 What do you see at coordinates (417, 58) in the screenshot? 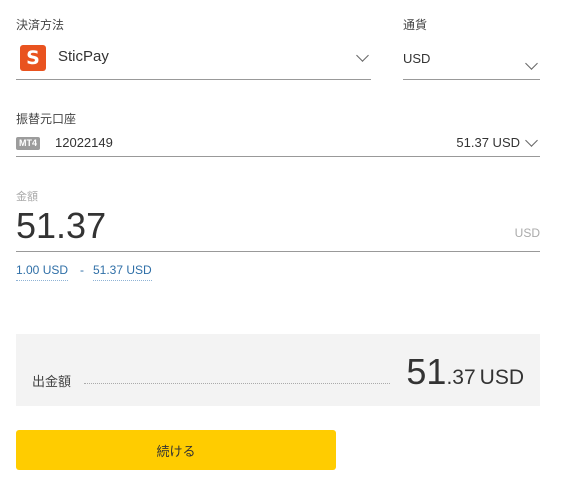
I see `currency-value: USD` at bounding box center [417, 58].